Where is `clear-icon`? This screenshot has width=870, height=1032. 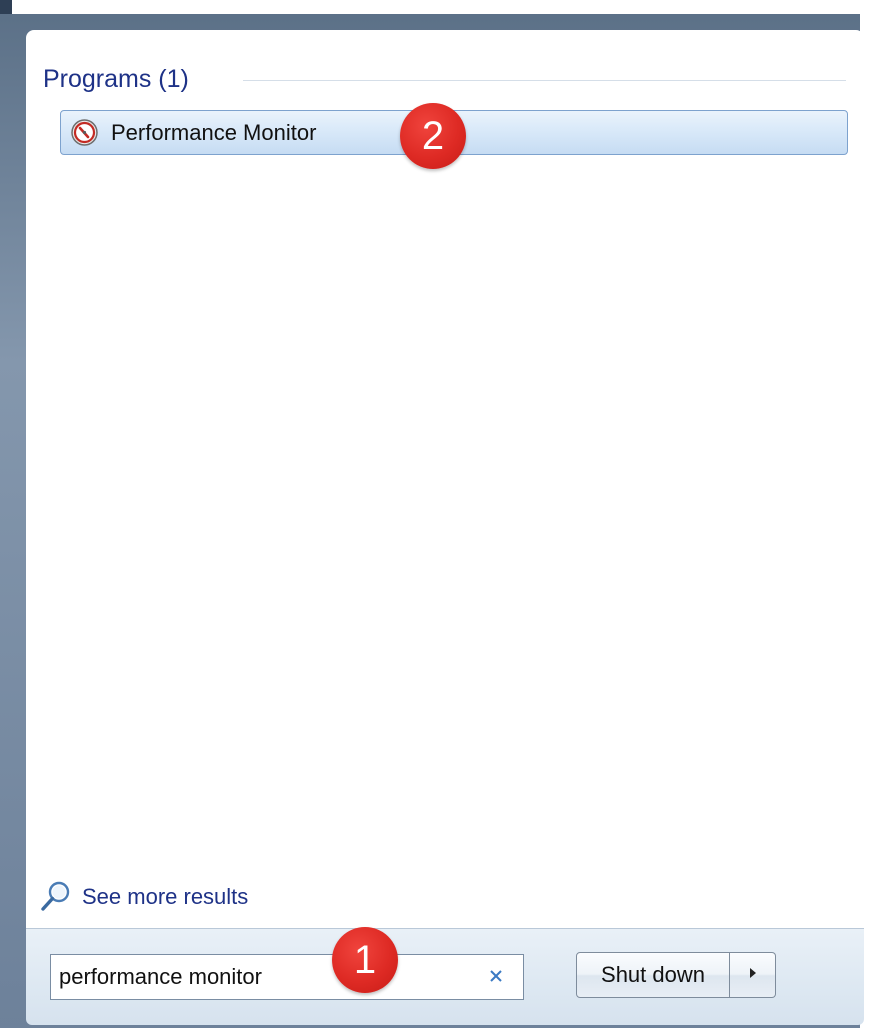
clear-icon is located at coordinates (496, 976).